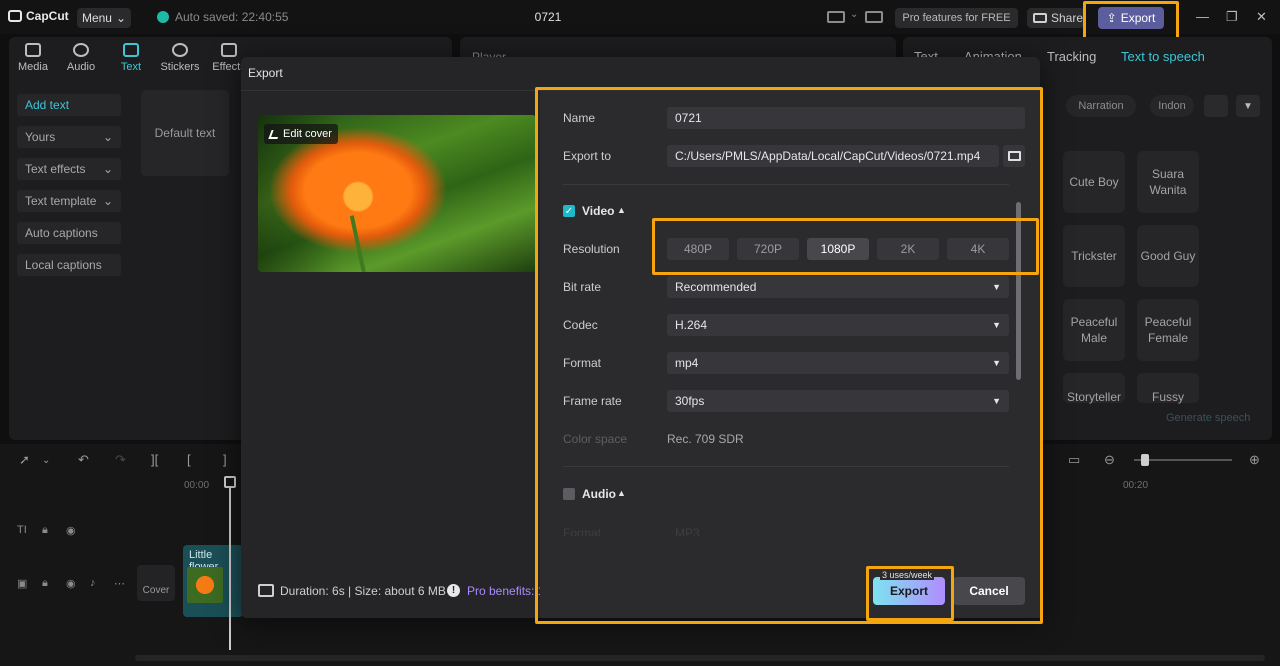 This screenshot has height=666, width=1280. I want to click on voice-cute-boy: Cute Boy, so click(1094, 182).